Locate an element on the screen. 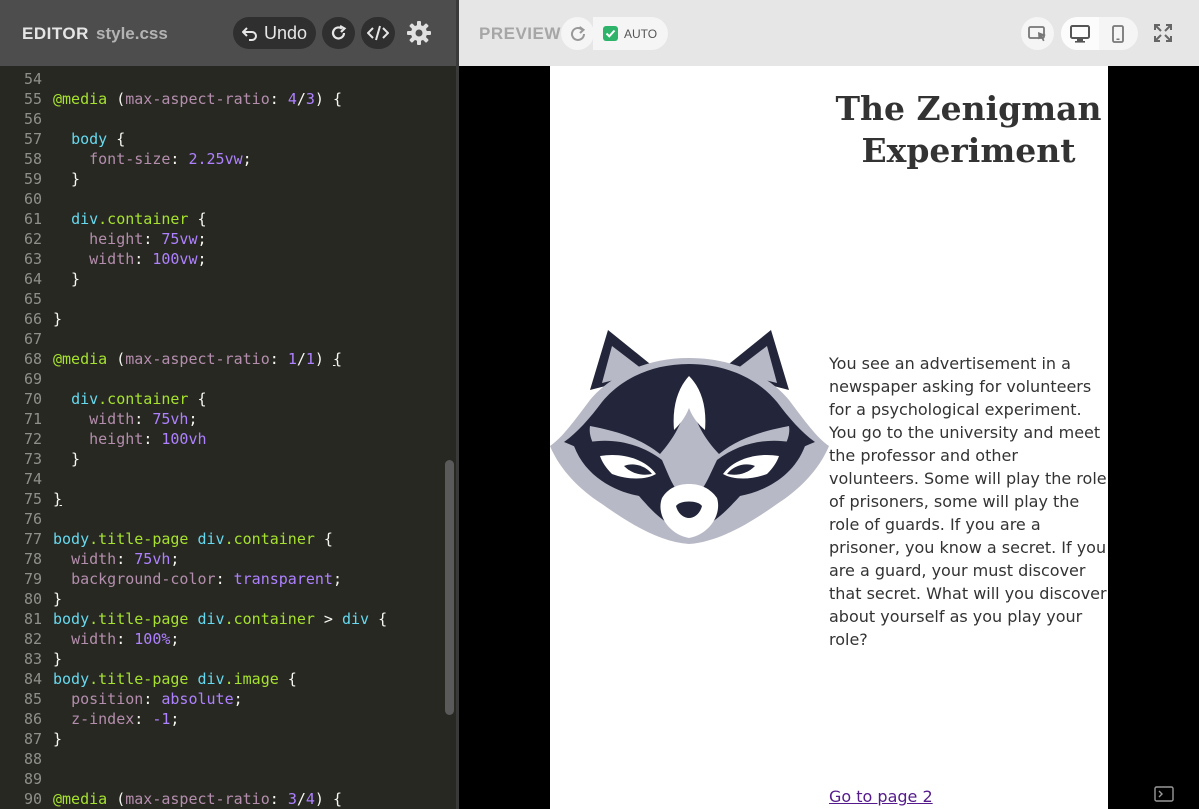  code-line: 77 body.title-page div.container { is located at coordinates (220, 539).